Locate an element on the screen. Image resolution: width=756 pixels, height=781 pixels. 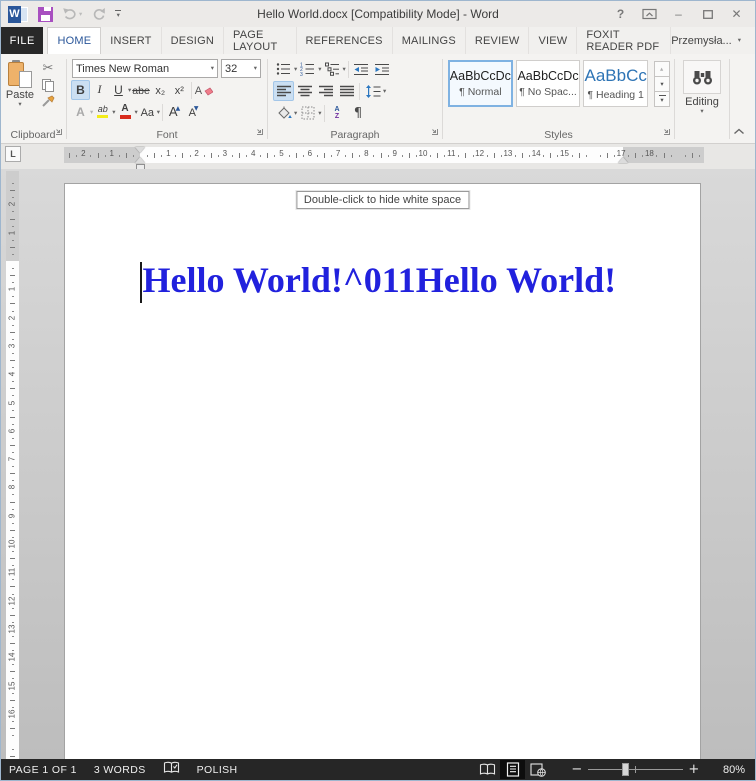
zoom-percentage: 80% is located at coordinates (728, 770).